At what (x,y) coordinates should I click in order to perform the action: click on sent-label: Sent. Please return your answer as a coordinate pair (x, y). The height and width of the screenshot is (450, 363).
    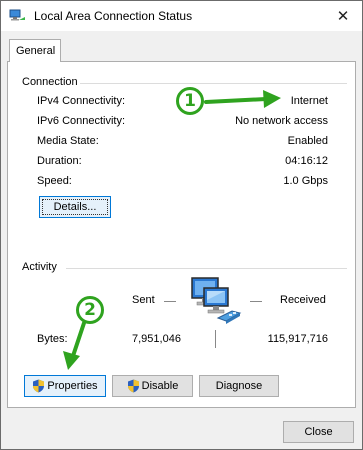
    Looking at the image, I should click on (143, 300).